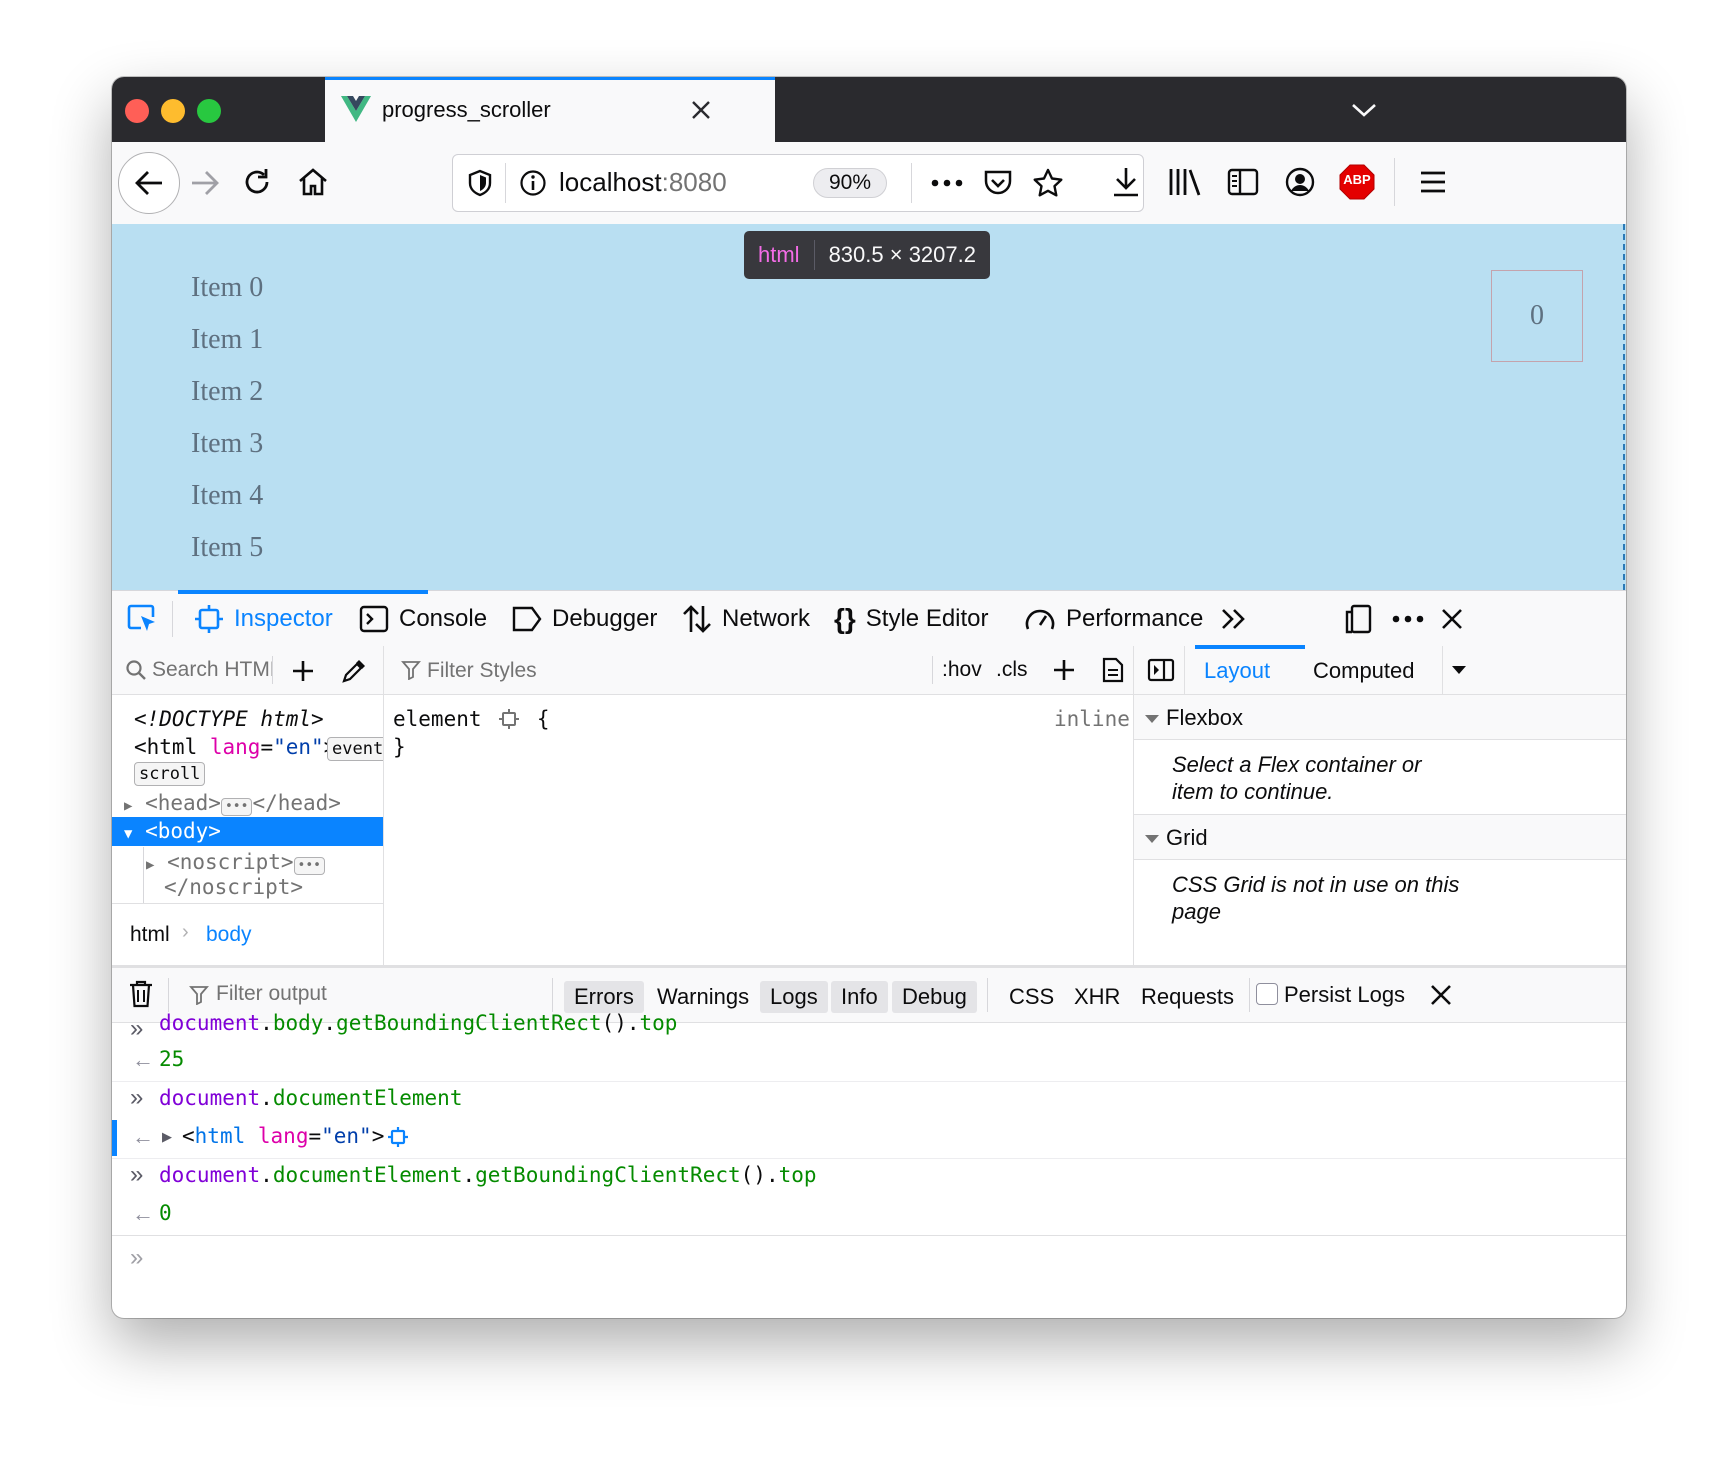 The height and width of the screenshot is (1462, 1734). I want to click on filter-info: Info, so click(859, 997).